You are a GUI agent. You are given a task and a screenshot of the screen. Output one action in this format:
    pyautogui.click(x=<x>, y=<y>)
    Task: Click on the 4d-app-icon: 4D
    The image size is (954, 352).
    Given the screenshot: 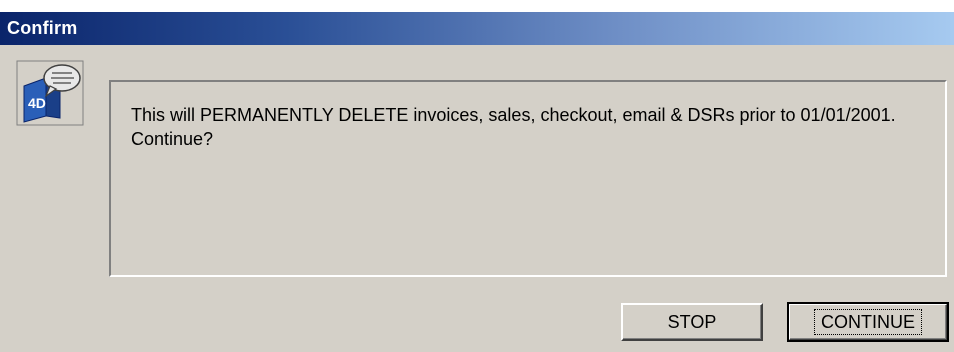 What is the action you would take?
    pyautogui.click(x=50, y=93)
    